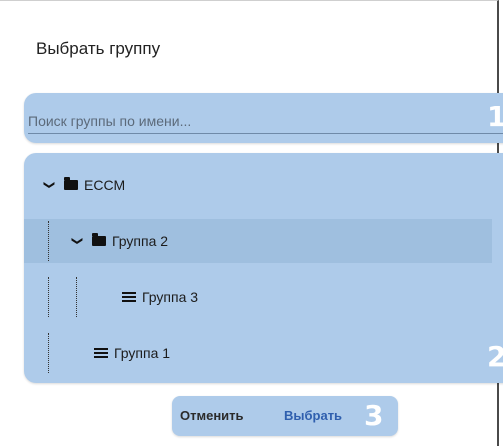  Describe the element at coordinates (170, 297) in the screenshot. I see `tree-node-label: Группа 3` at that location.